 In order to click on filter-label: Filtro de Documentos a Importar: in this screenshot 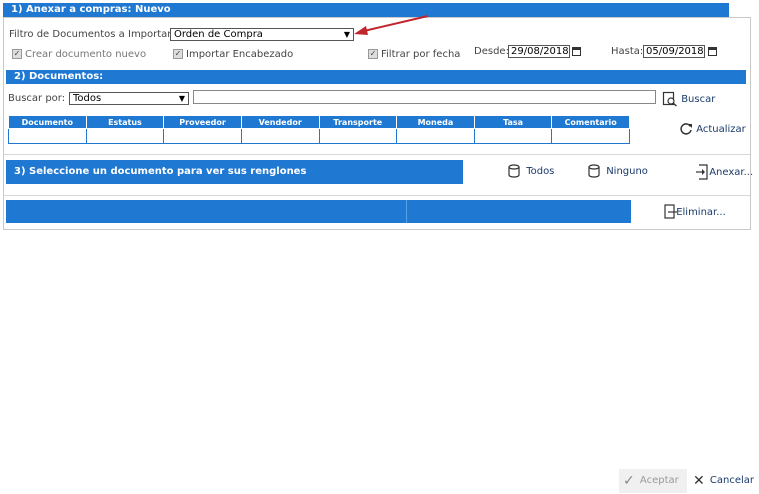, I will do `click(92, 34)`.